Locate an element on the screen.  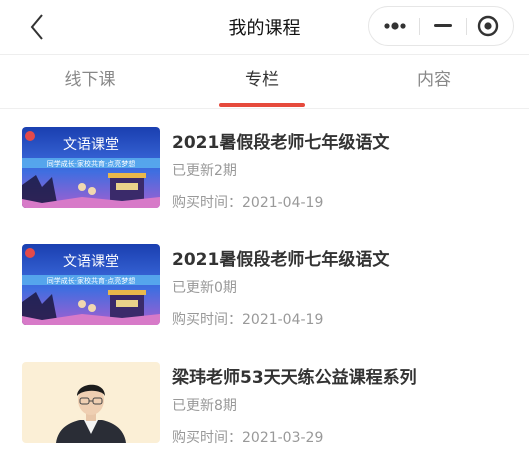
purchase-date: 2021-03-29 is located at coordinates (283, 438).